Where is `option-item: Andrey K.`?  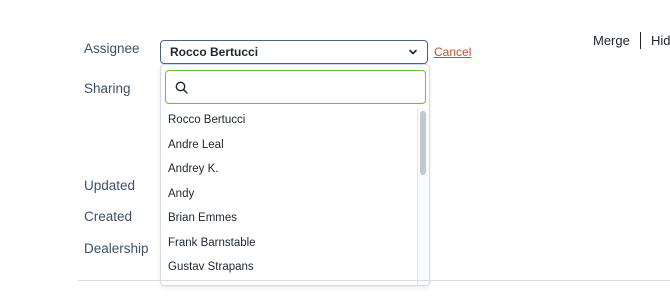
option-item: Andrey K. is located at coordinates (289, 169).